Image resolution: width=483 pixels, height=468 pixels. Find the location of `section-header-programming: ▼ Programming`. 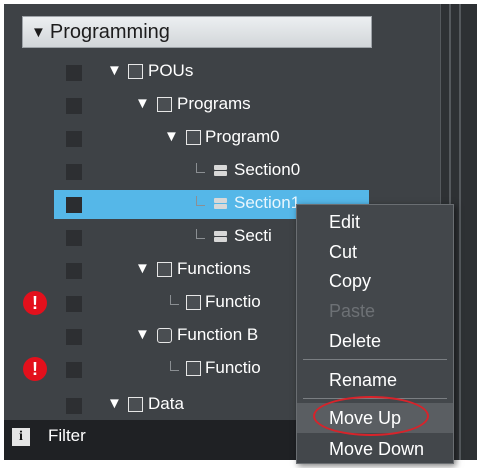

section-header-programming: ▼ Programming is located at coordinates (197, 32).